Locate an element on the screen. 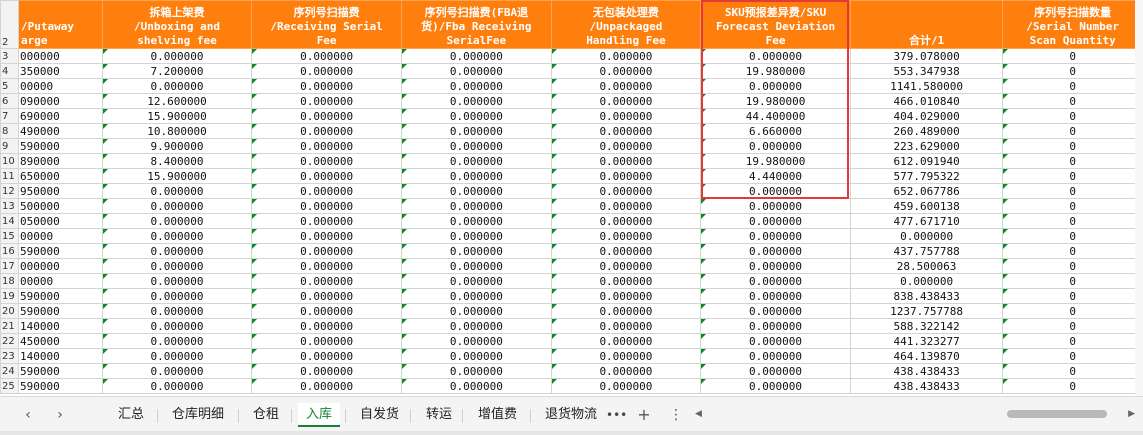 This screenshot has width=1143, height=435. sheet-tab: 仓库明细 is located at coordinates (198, 415).